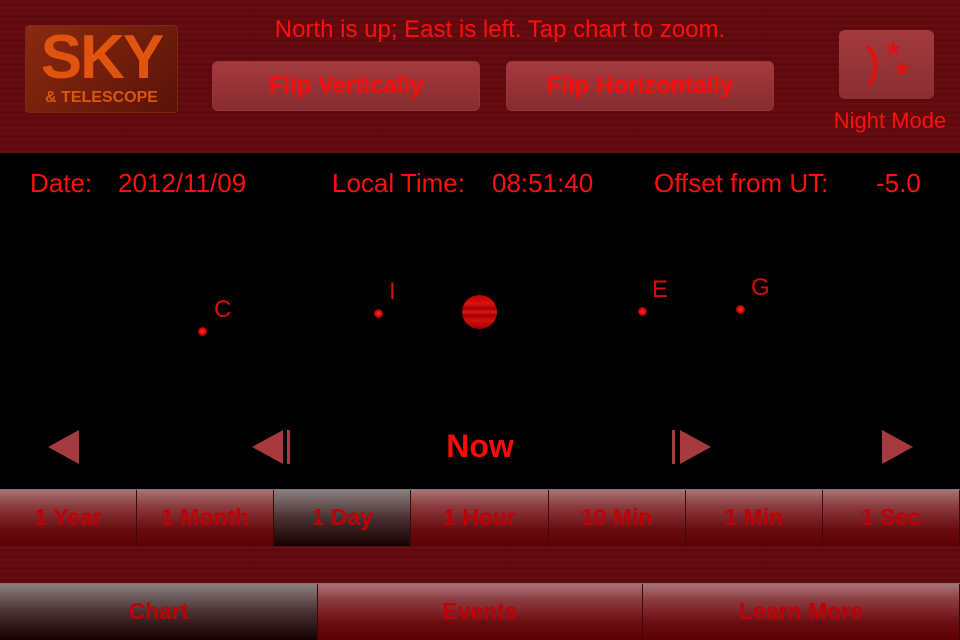 The image size is (960, 640). What do you see at coordinates (897, 447) in the screenshot?
I see `forward-fast-icon` at bounding box center [897, 447].